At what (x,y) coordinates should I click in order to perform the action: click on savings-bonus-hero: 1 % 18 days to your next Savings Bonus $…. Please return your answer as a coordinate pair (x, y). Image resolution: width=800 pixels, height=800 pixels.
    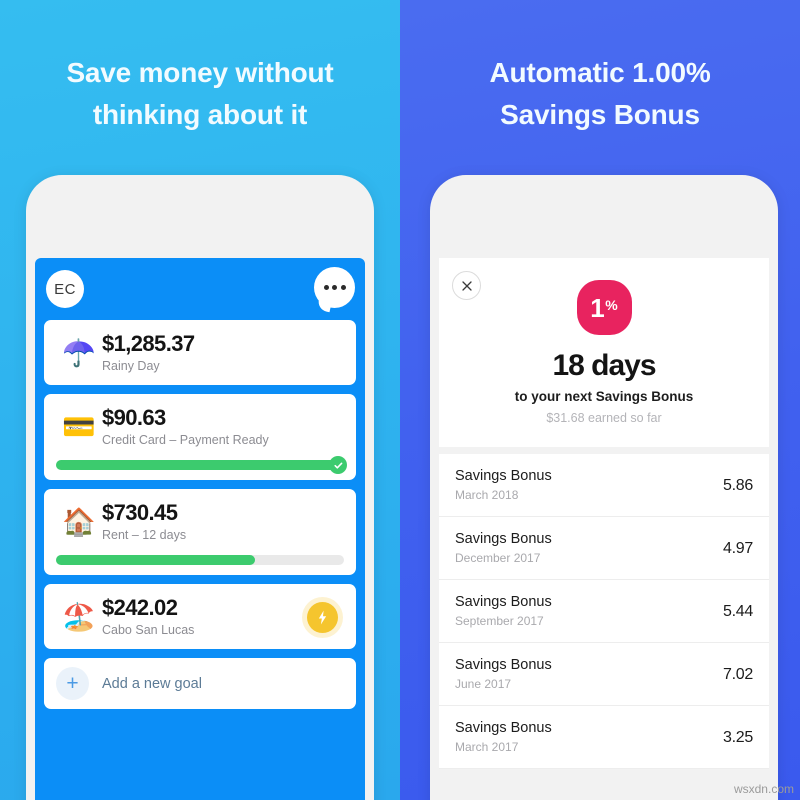
    Looking at the image, I should click on (604, 352).